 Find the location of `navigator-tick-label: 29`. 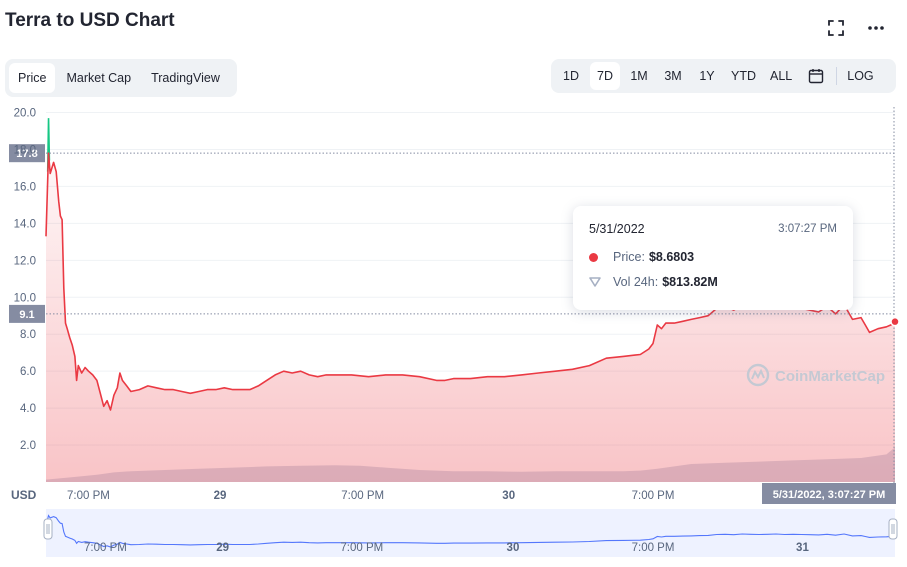

navigator-tick-label: 29 is located at coordinates (222, 548).